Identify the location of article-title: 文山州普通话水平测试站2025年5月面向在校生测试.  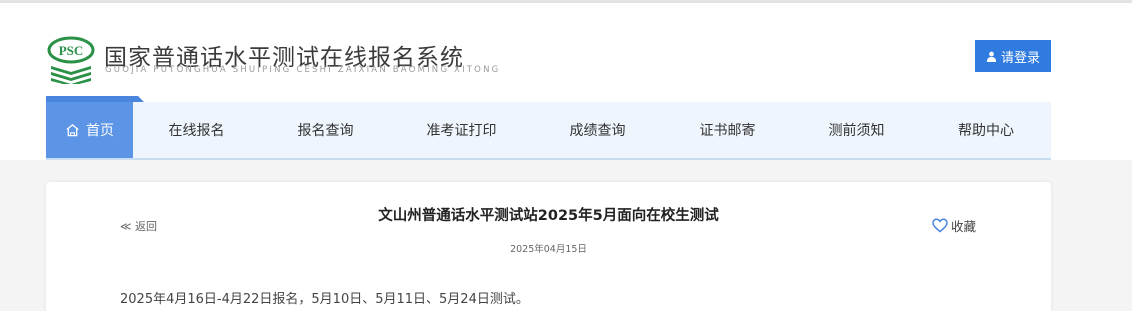
(548, 216).